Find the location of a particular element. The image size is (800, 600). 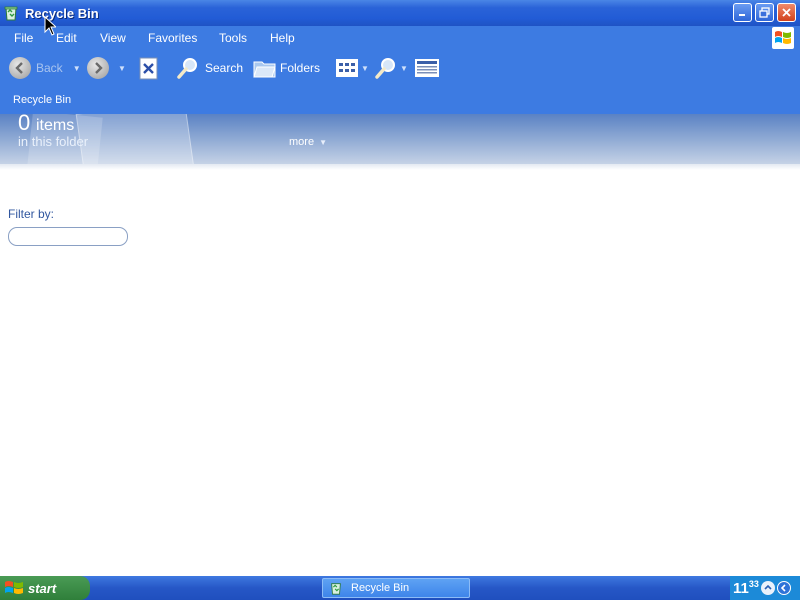

title-bar: Recycle Bin is located at coordinates (400, 13).